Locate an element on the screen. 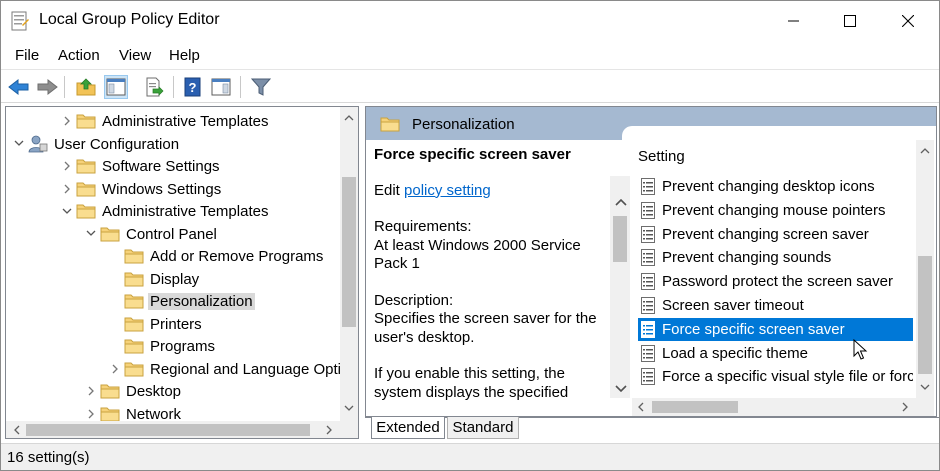  tree-hscroll-thumb is located at coordinates (168, 430).